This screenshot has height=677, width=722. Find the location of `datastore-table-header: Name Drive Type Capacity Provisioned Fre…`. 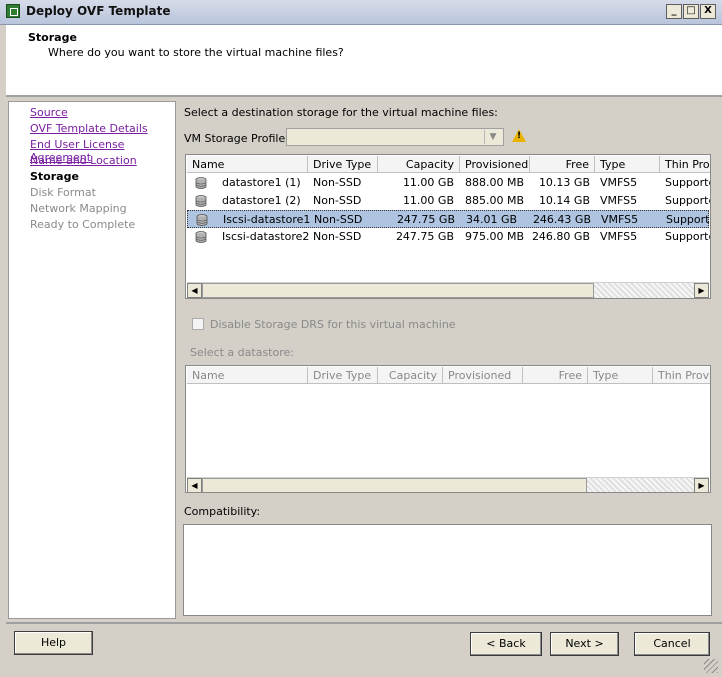

datastore-table-header: Name Drive Type Capacity Provisioned Fre… is located at coordinates (448, 165).